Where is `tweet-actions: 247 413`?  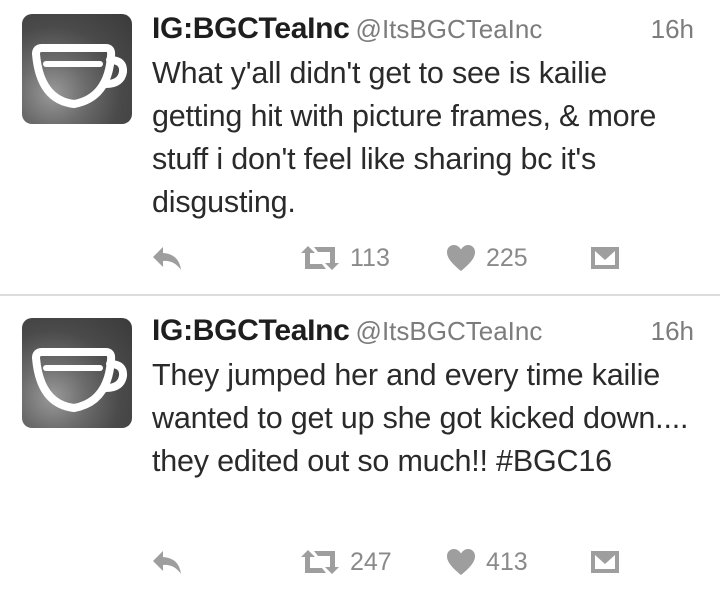
tweet-actions: 247 413 is located at coordinates (390, 562).